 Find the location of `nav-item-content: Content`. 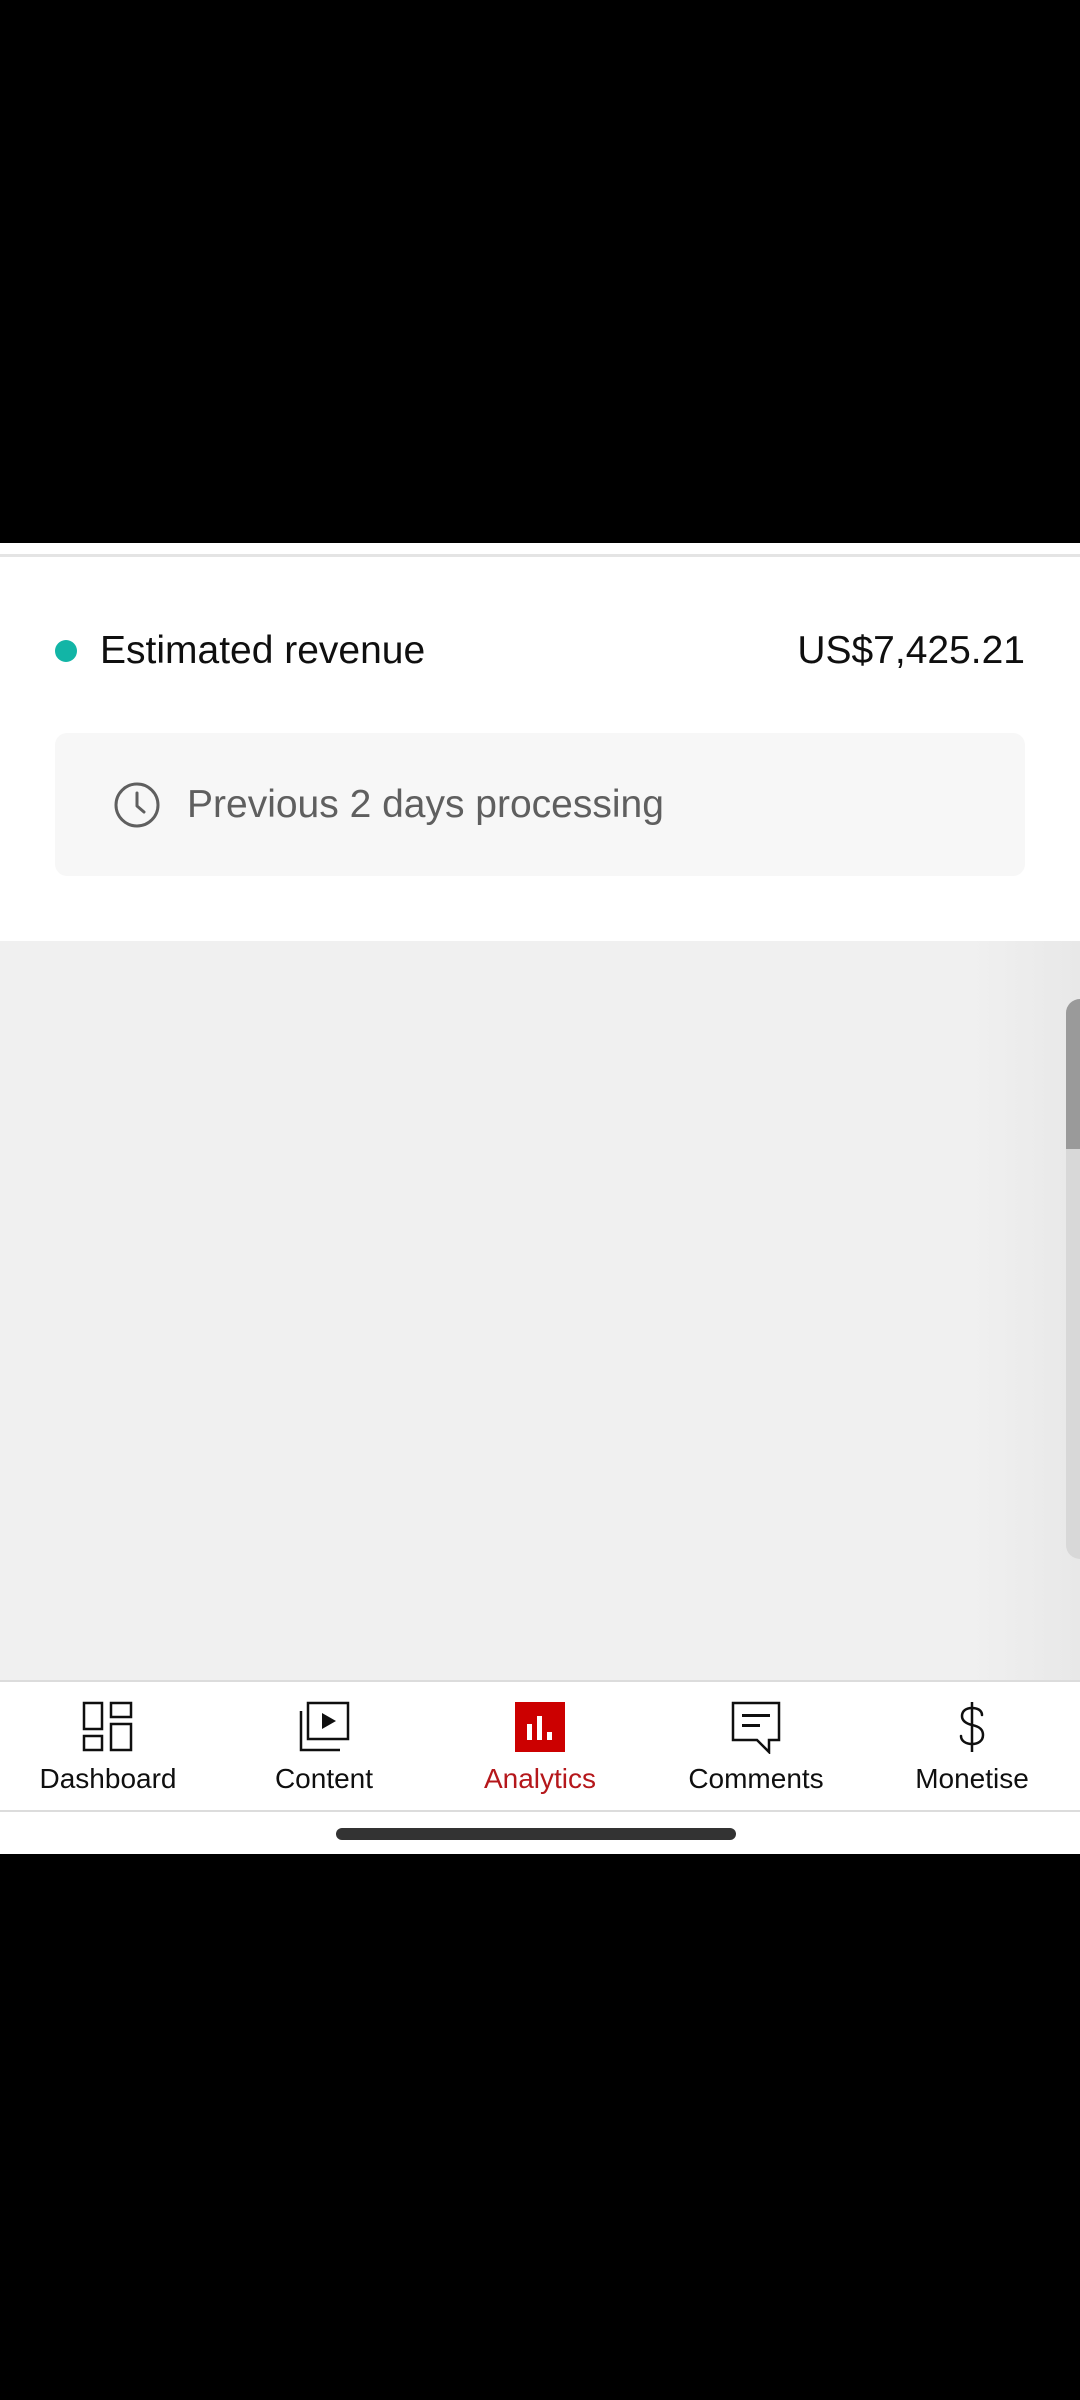

nav-item-content: Content is located at coordinates (324, 1746).